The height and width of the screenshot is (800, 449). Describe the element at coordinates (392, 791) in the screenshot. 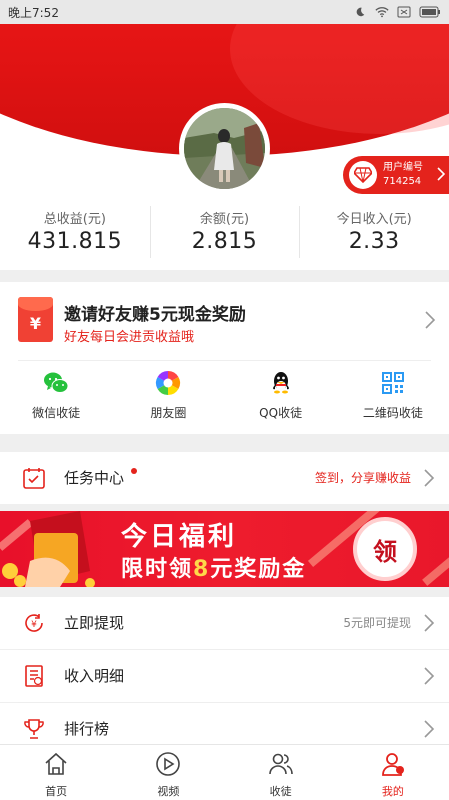

I see `tab-label: 我的` at that location.